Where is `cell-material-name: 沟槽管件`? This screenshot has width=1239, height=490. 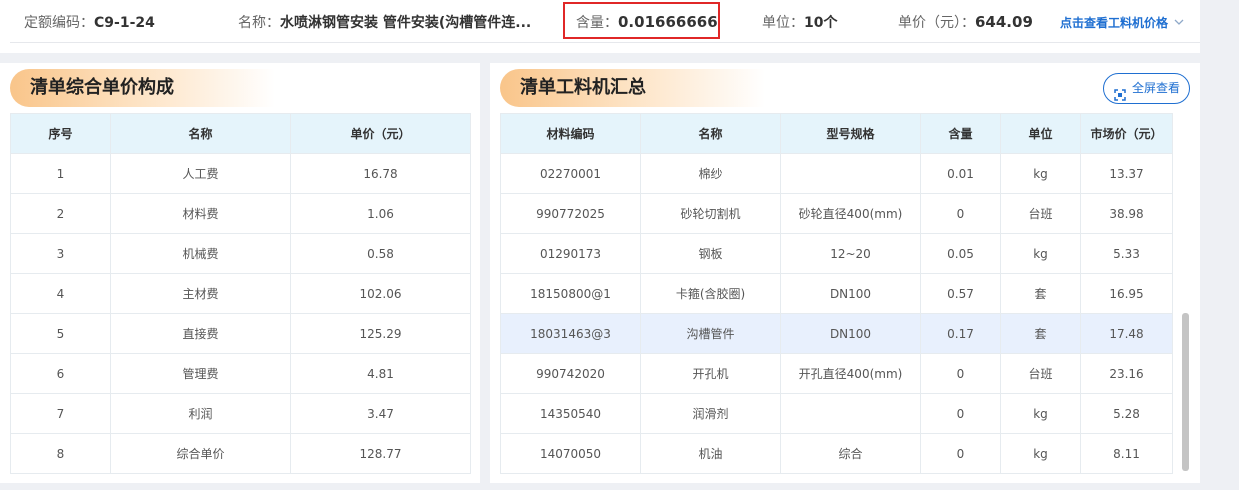
cell-material-name: 沟槽管件 is located at coordinates (710, 333).